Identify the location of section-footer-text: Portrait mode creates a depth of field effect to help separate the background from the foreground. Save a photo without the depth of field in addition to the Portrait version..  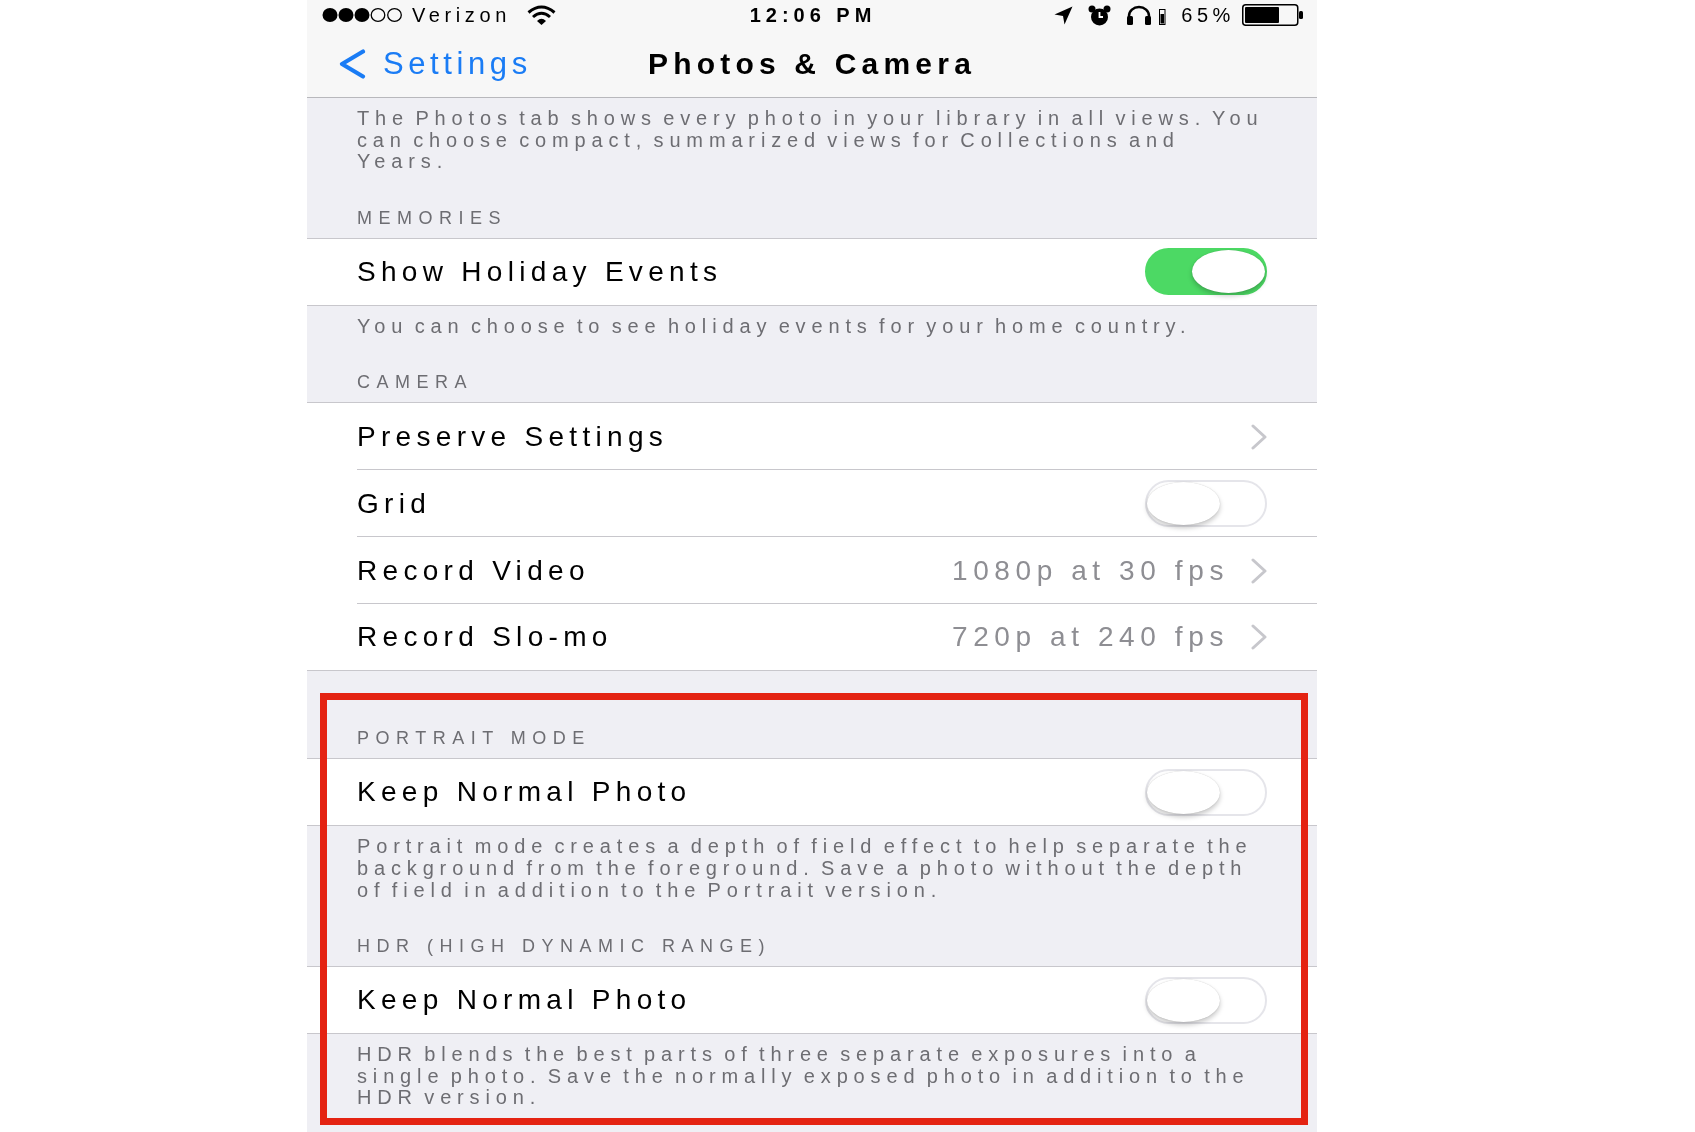
(805, 868).